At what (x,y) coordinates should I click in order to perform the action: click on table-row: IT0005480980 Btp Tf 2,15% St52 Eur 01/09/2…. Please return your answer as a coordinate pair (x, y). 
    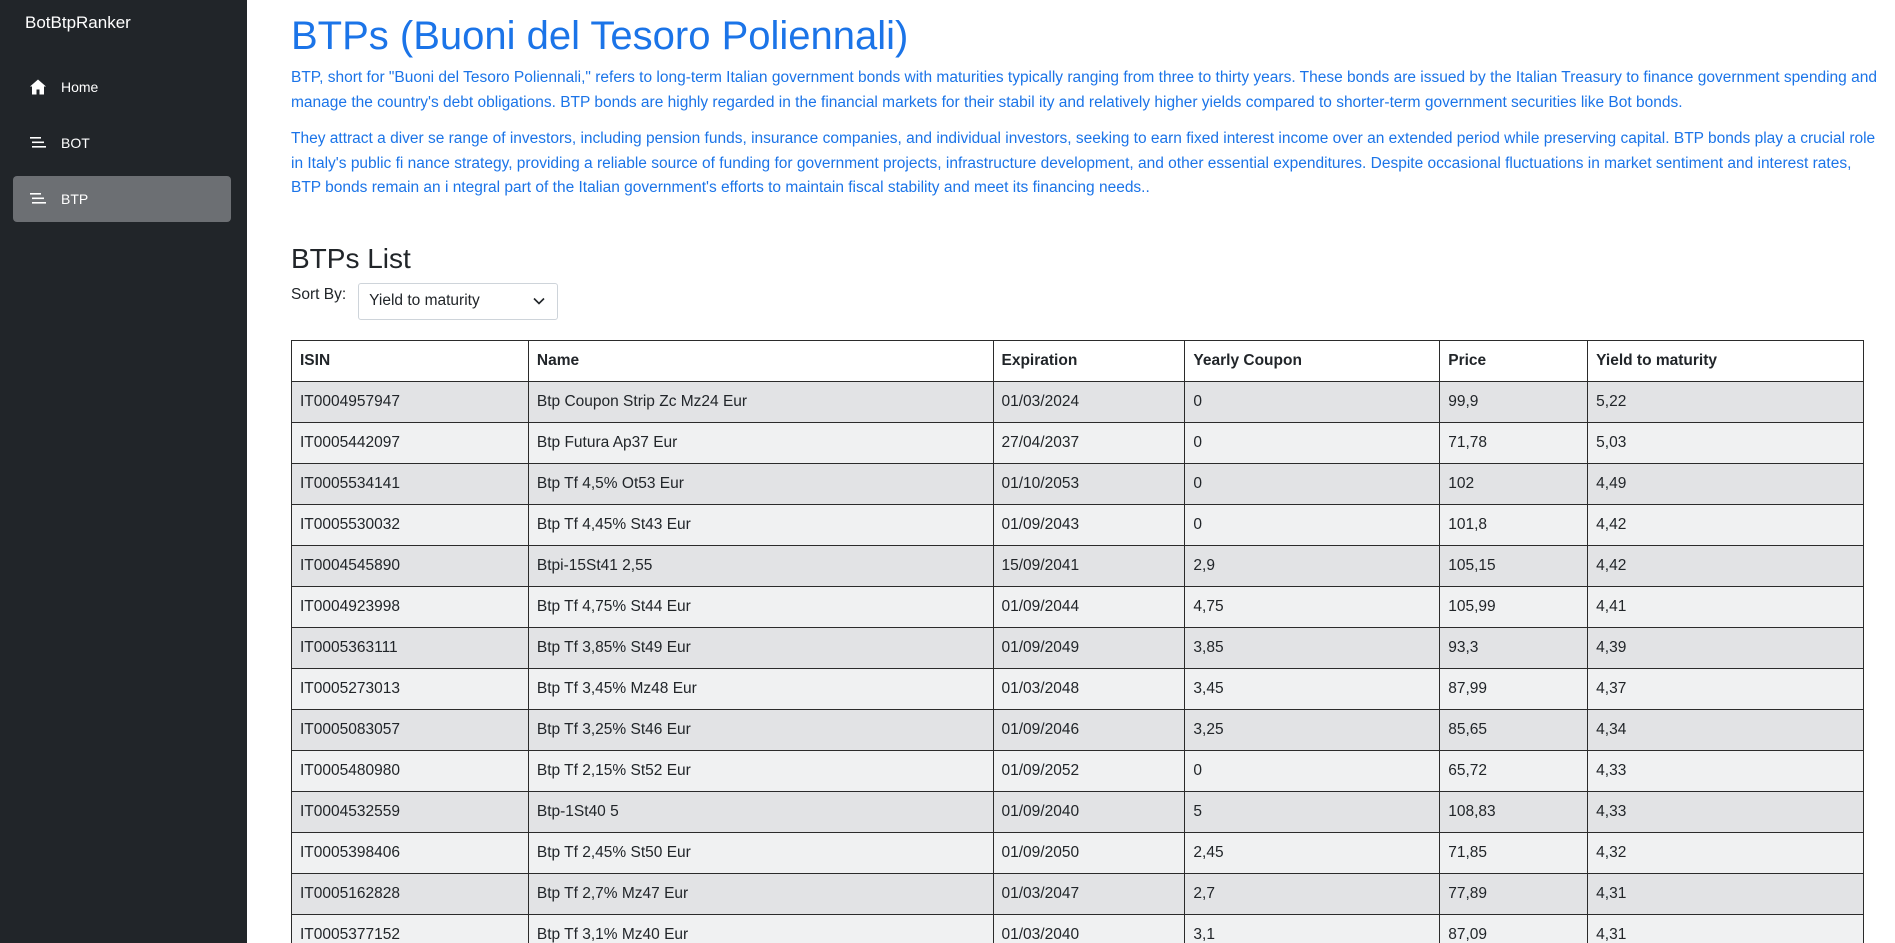
    Looking at the image, I should click on (1077, 770).